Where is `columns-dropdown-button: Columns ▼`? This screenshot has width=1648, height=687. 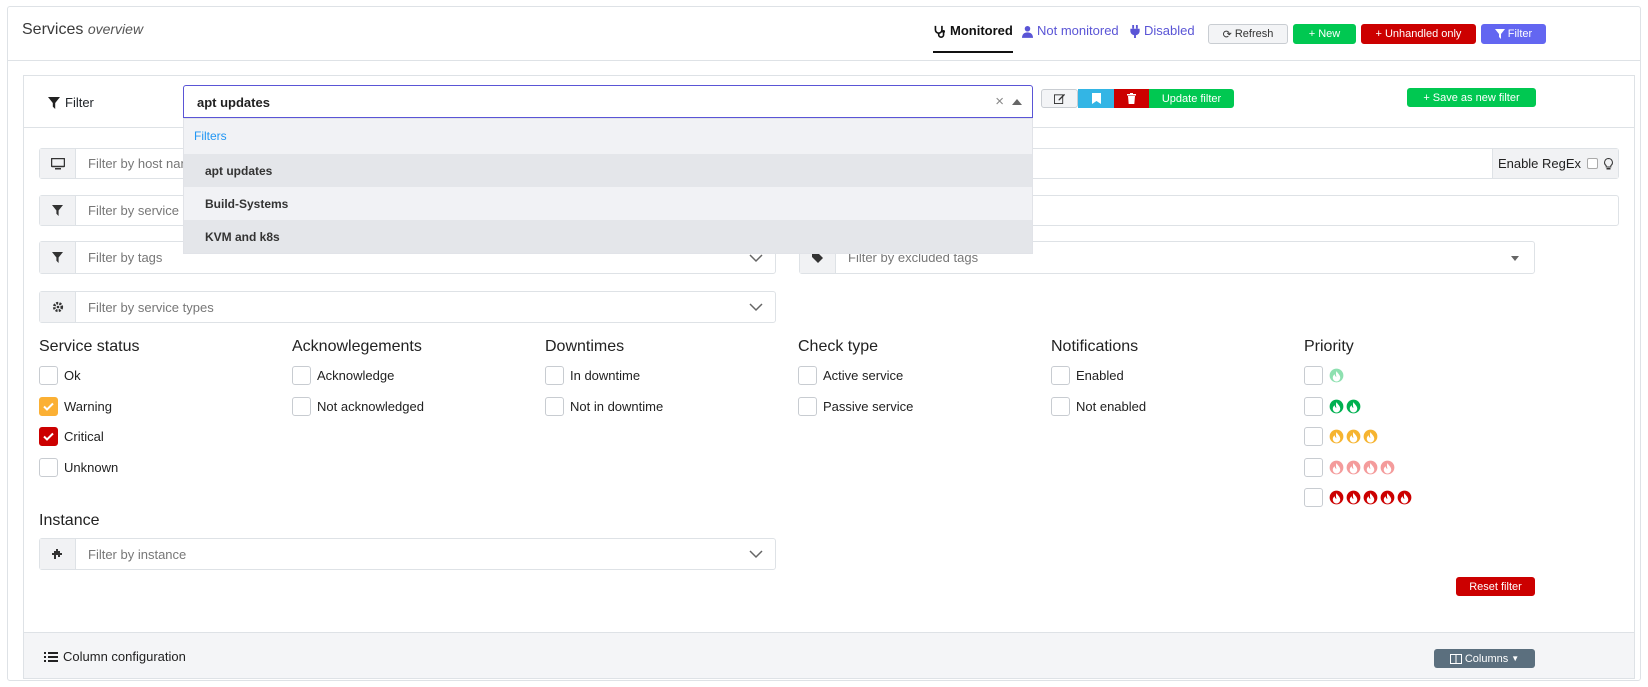
columns-dropdown-button: Columns ▼ is located at coordinates (1484, 658).